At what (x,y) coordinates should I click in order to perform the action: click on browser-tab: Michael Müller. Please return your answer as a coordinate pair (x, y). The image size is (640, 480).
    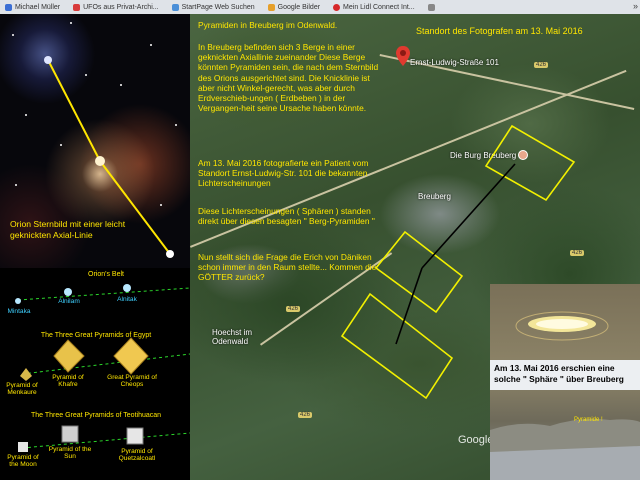
    Looking at the image, I should click on (32, 7).